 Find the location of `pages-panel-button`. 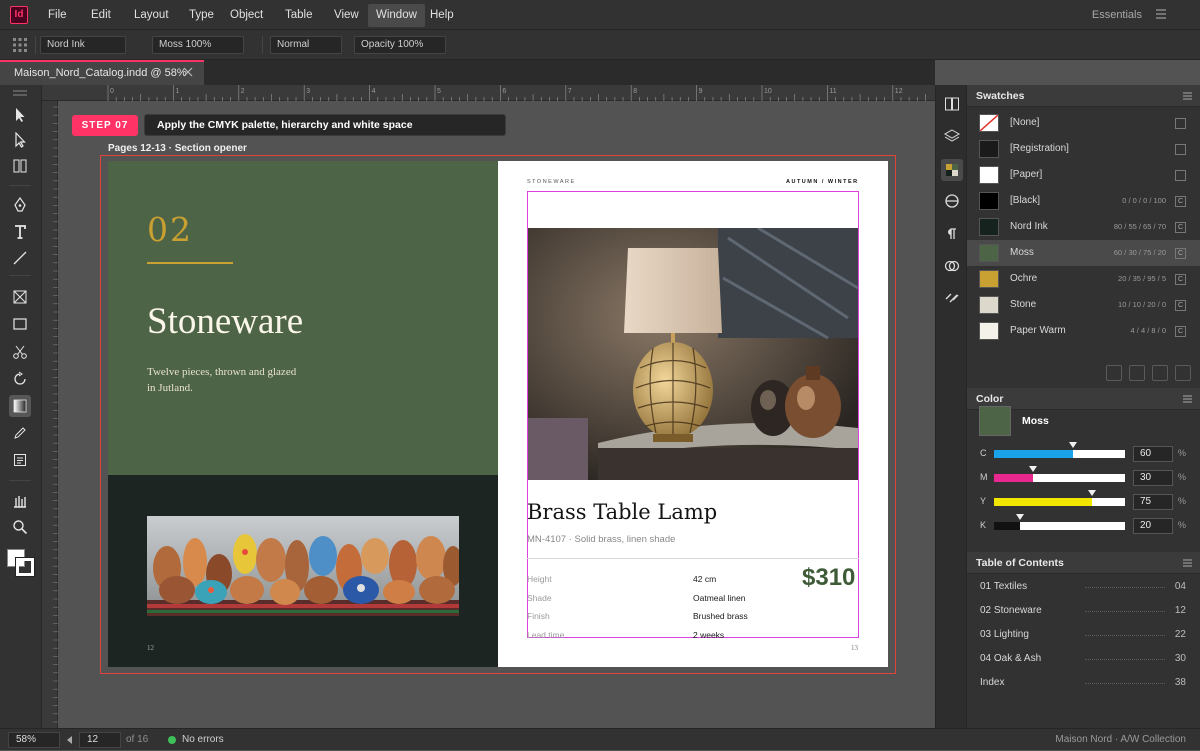

pages-panel-button is located at coordinates (952, 104).